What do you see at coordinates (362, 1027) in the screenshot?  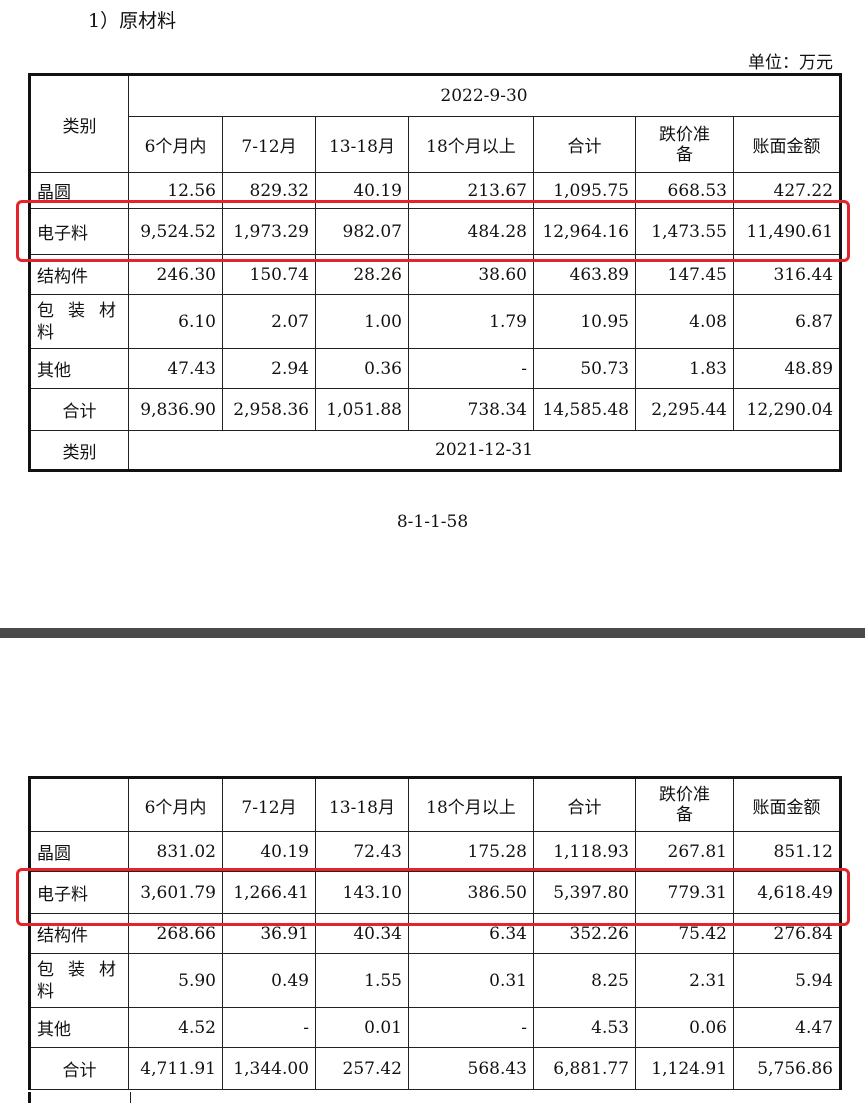 I see `table-cell: 0.01` at bounding box center [362, 1027].